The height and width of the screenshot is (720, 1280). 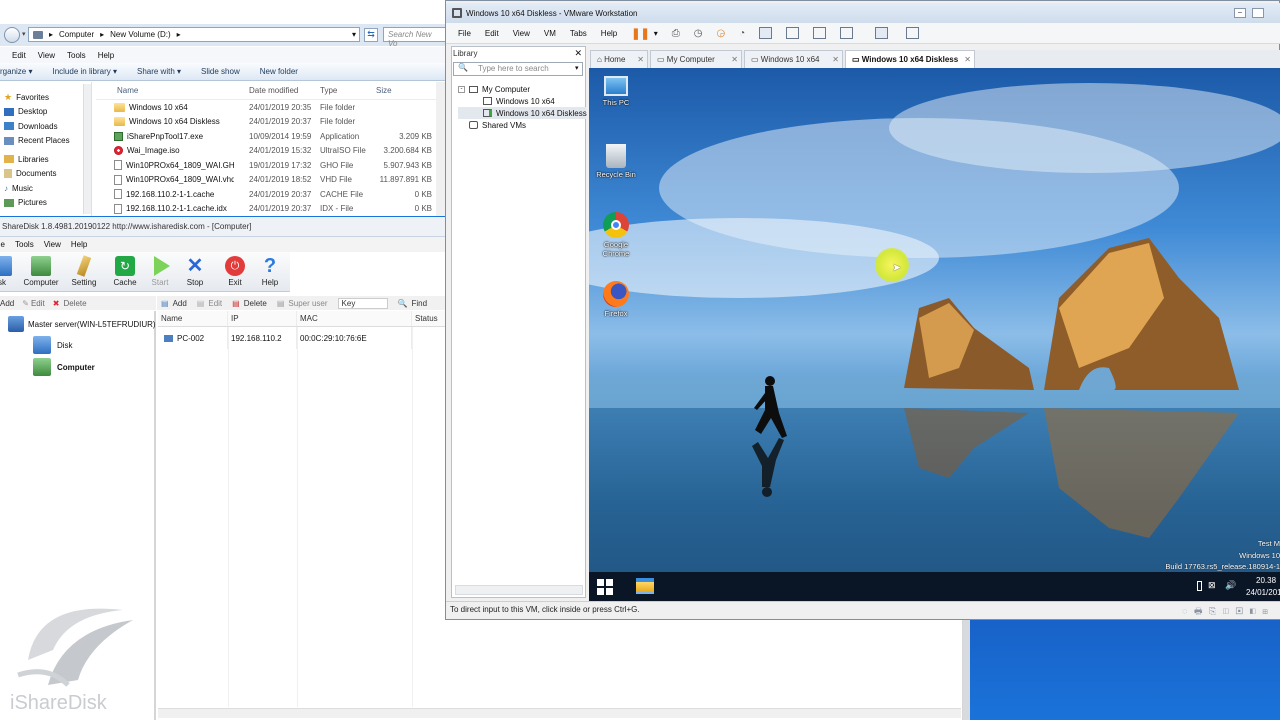 I want to click on tab-windows-10-x64: ▭ Windows 10 x64 ✕, so click(x=793, y=59).